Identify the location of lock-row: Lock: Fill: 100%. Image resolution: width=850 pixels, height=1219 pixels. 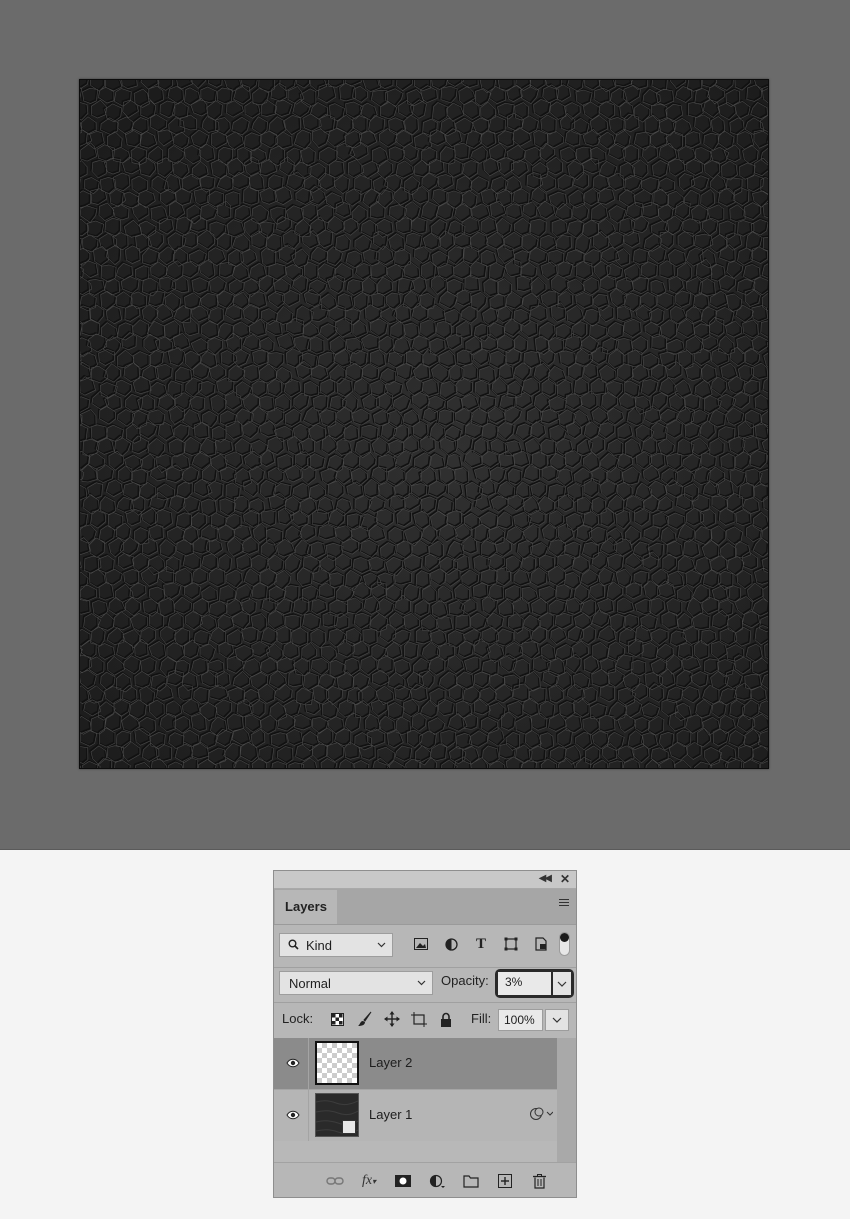
(425, 1020).